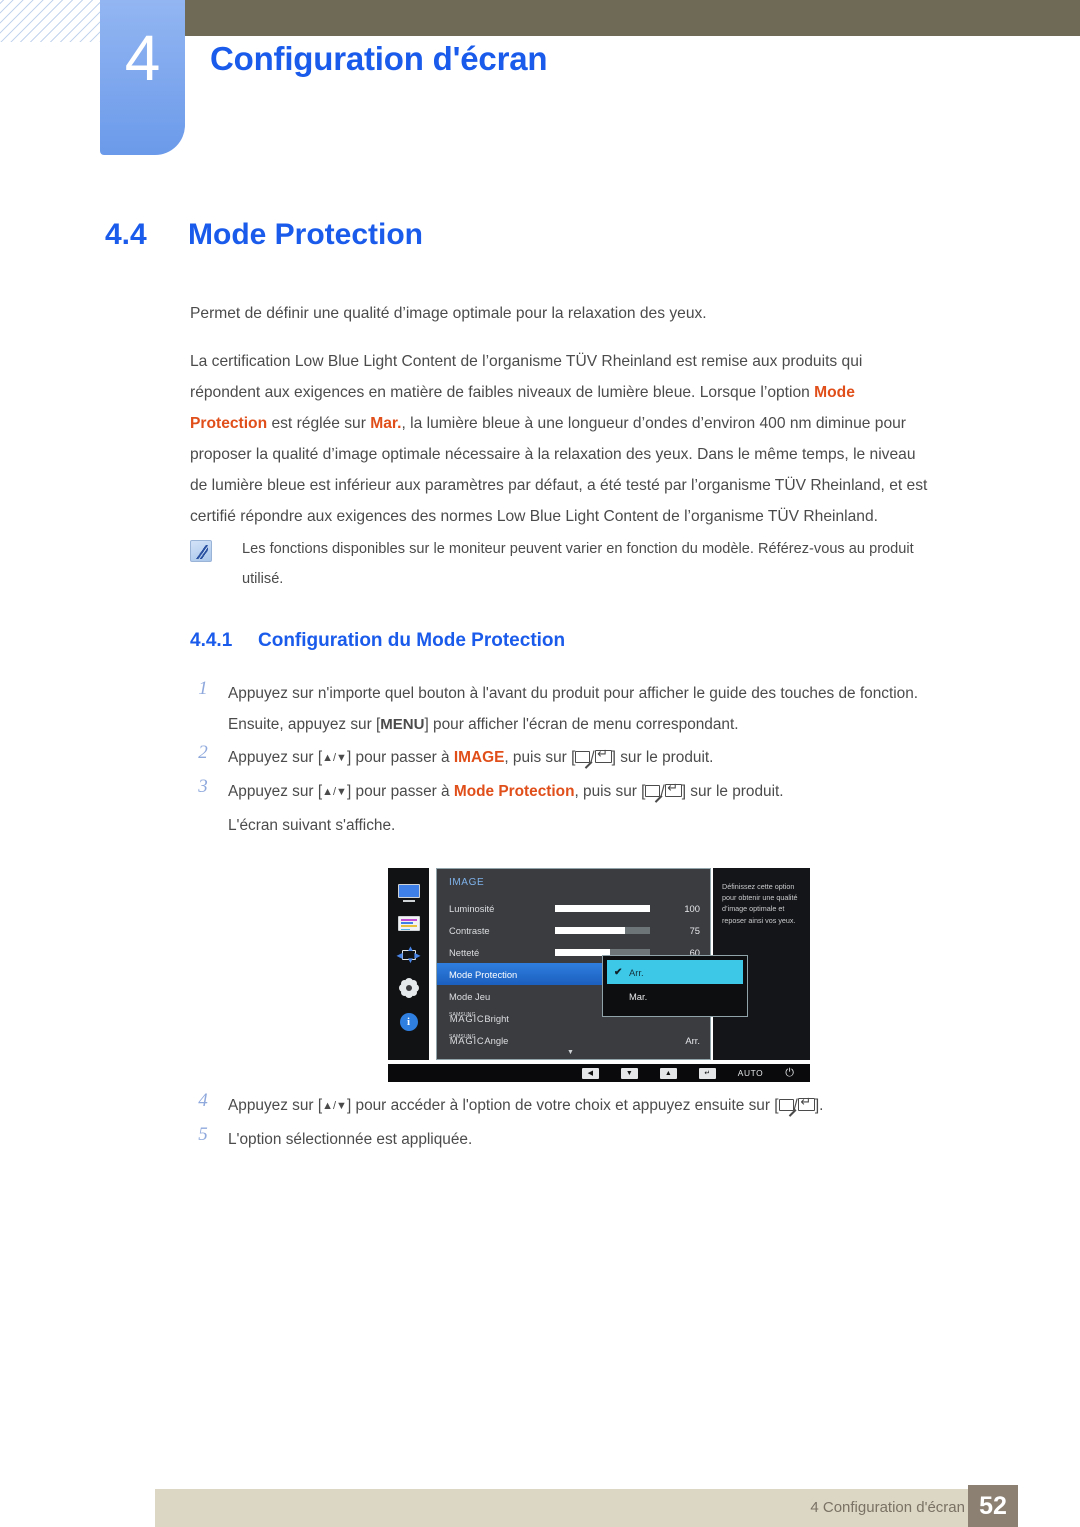  Describe the element at coordinates (707, 1073) in the screenshot. I see `osd-enter-button-icon: ↵` at that location.